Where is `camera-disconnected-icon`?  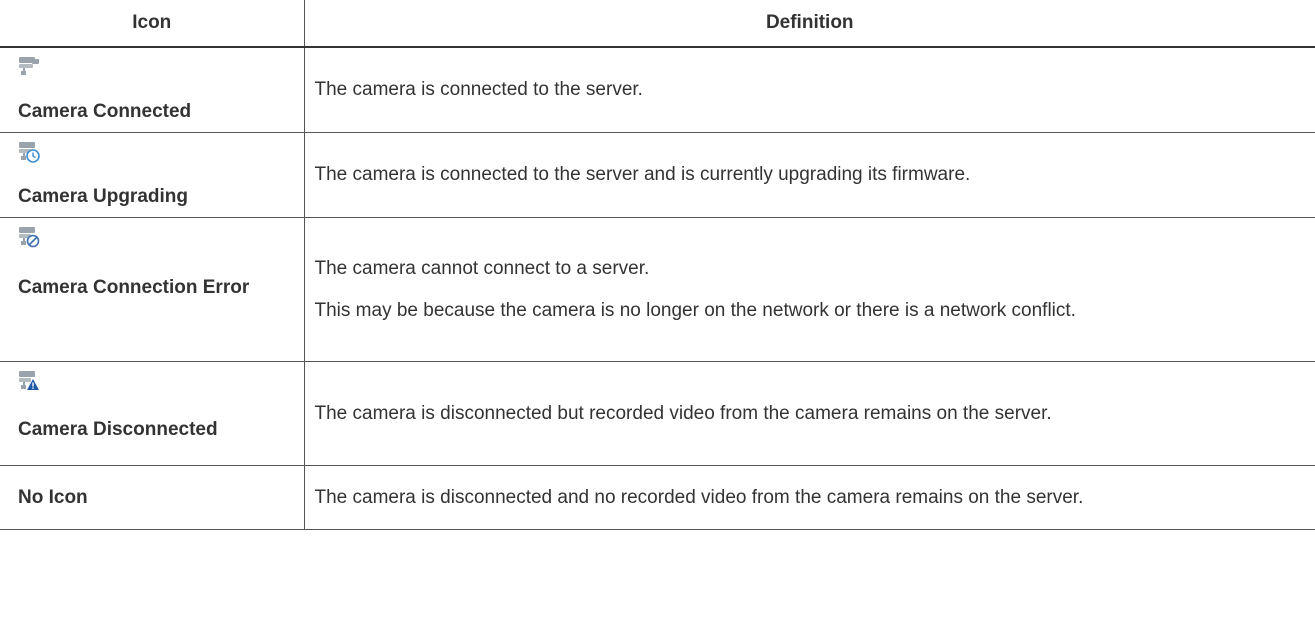
camera-disconnected-icon is located at coordinates (161, 377).